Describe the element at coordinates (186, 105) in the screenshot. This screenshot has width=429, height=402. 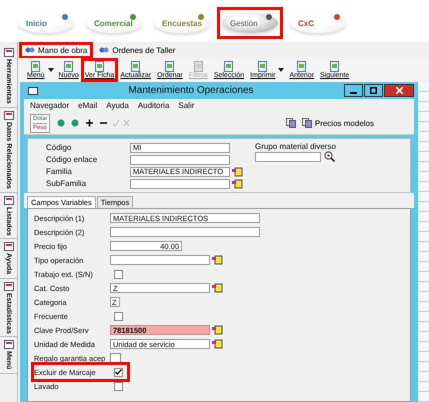
I see `menu-item: Salir` at that location.